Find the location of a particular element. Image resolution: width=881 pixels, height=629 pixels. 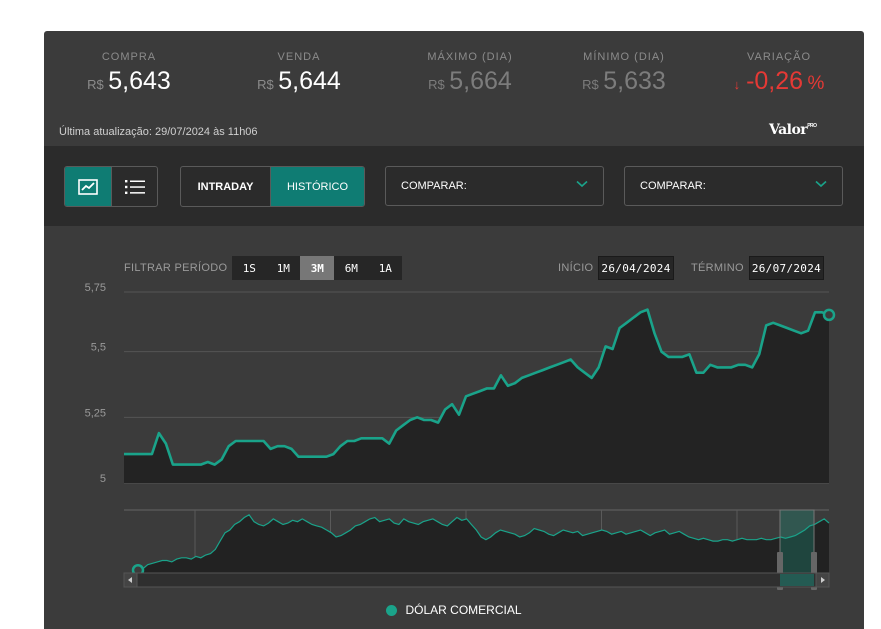

period-button-1a: 1A is located at coordinates (385, 268).